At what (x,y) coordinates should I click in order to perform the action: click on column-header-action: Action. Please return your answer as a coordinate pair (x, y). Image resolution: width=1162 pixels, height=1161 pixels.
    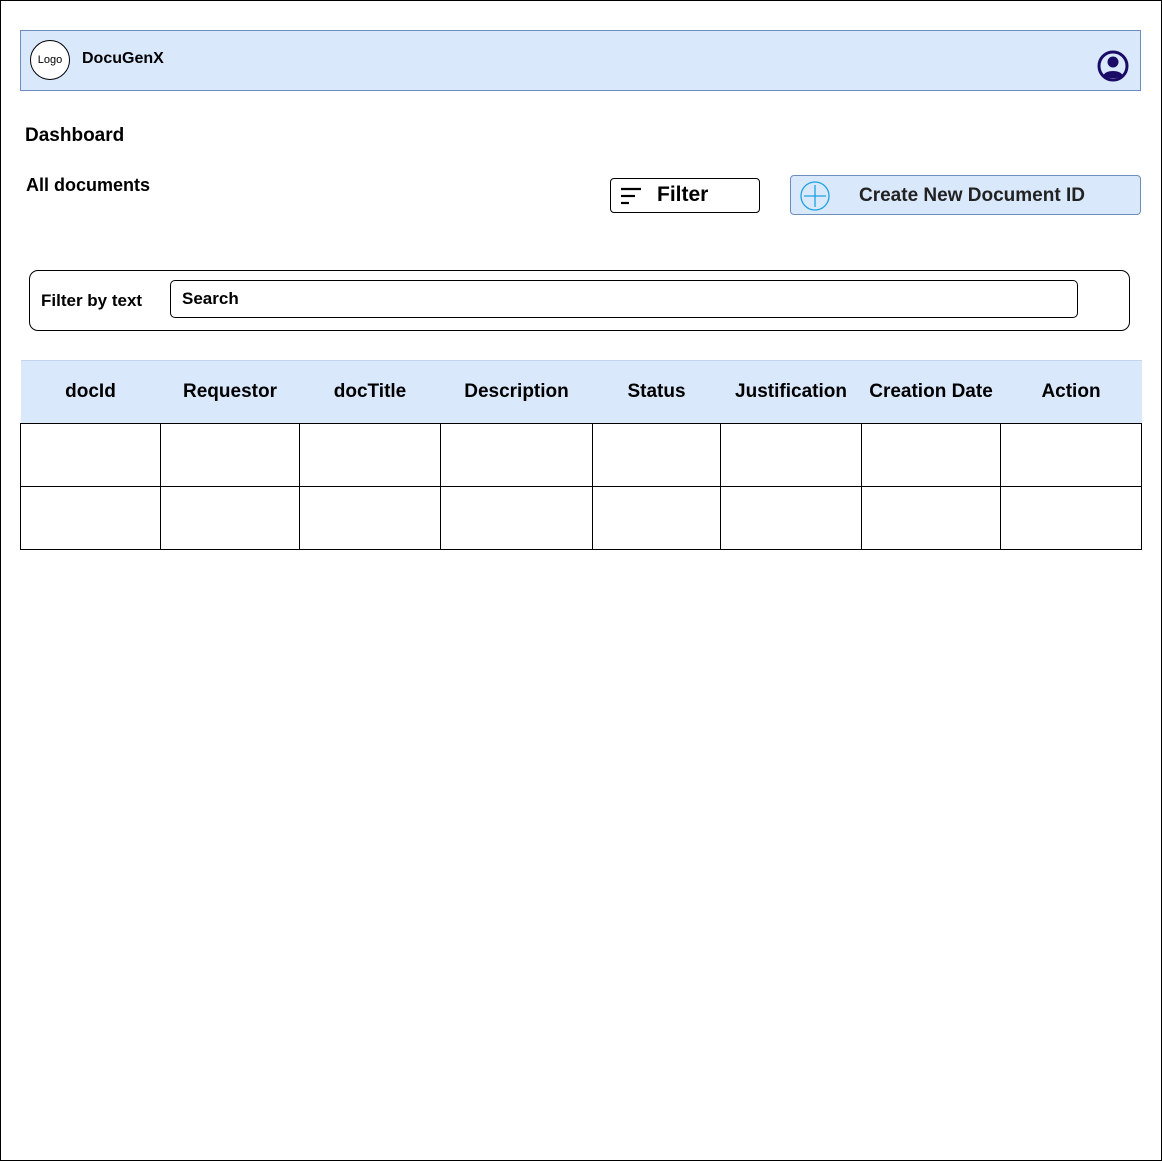
    Looking at the image, I should click on (1071, 392).